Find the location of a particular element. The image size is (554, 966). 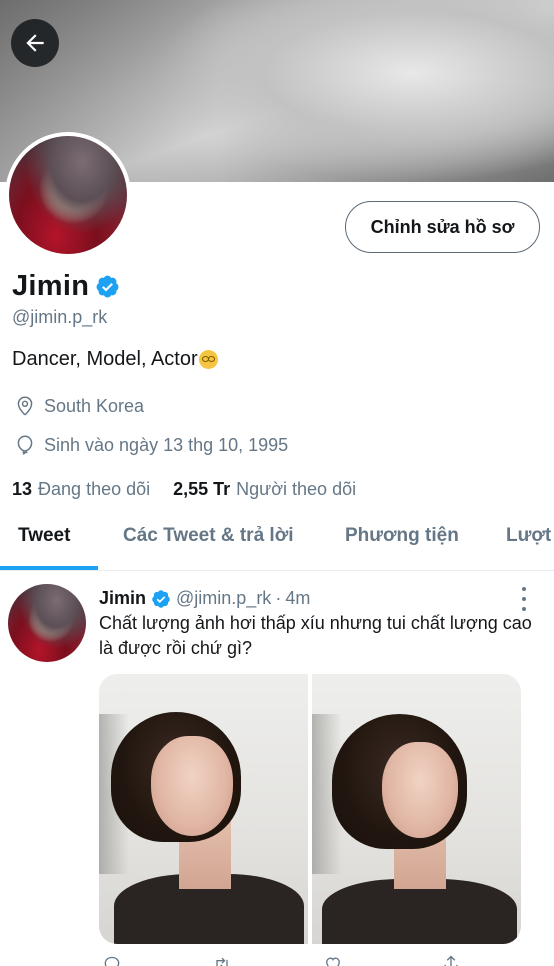

tweet-author-avatar is located at coordinates (47, 623).